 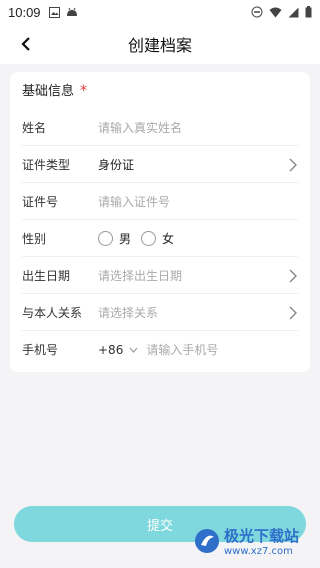 I want to click on name-input: 请输入真实姓名, so click(x=198, y=127).